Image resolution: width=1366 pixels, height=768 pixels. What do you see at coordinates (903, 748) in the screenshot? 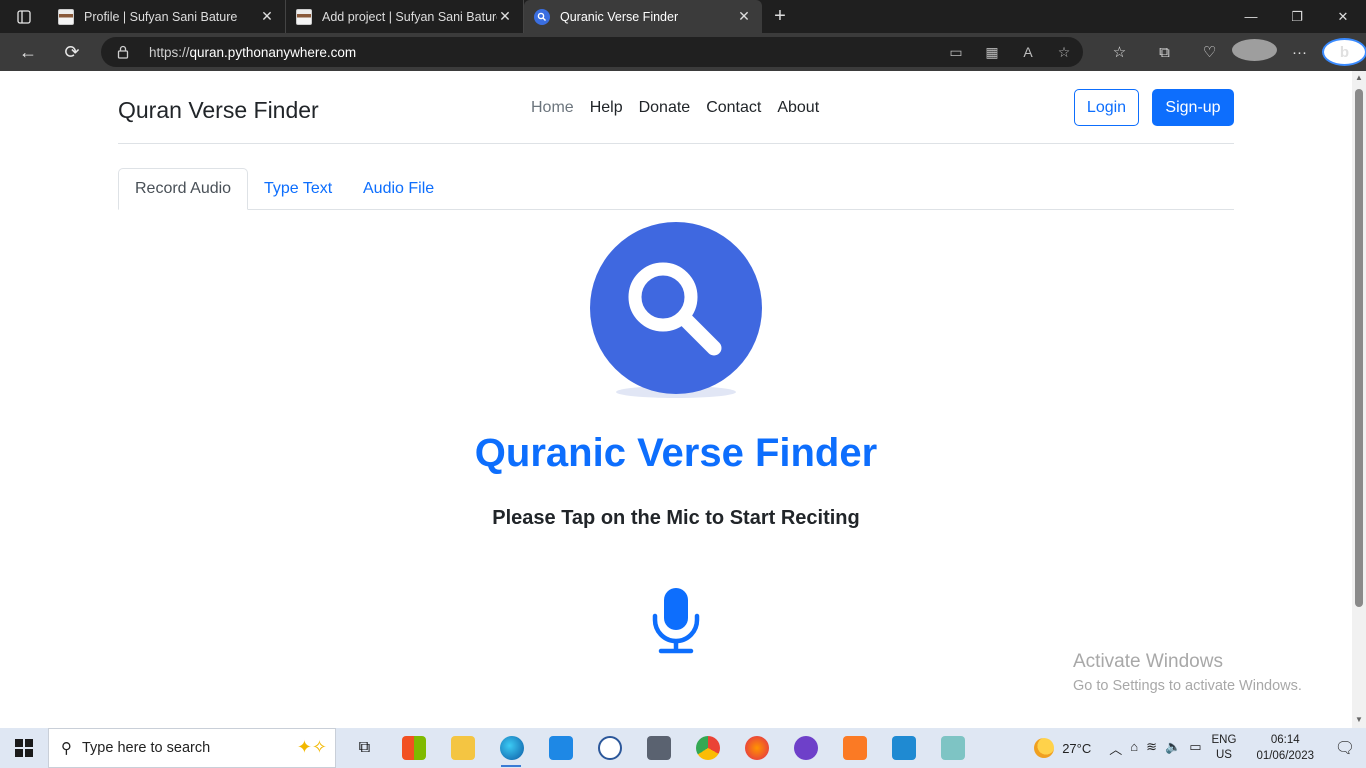
I see `vscode-icon` at bounding box center [903, 748].